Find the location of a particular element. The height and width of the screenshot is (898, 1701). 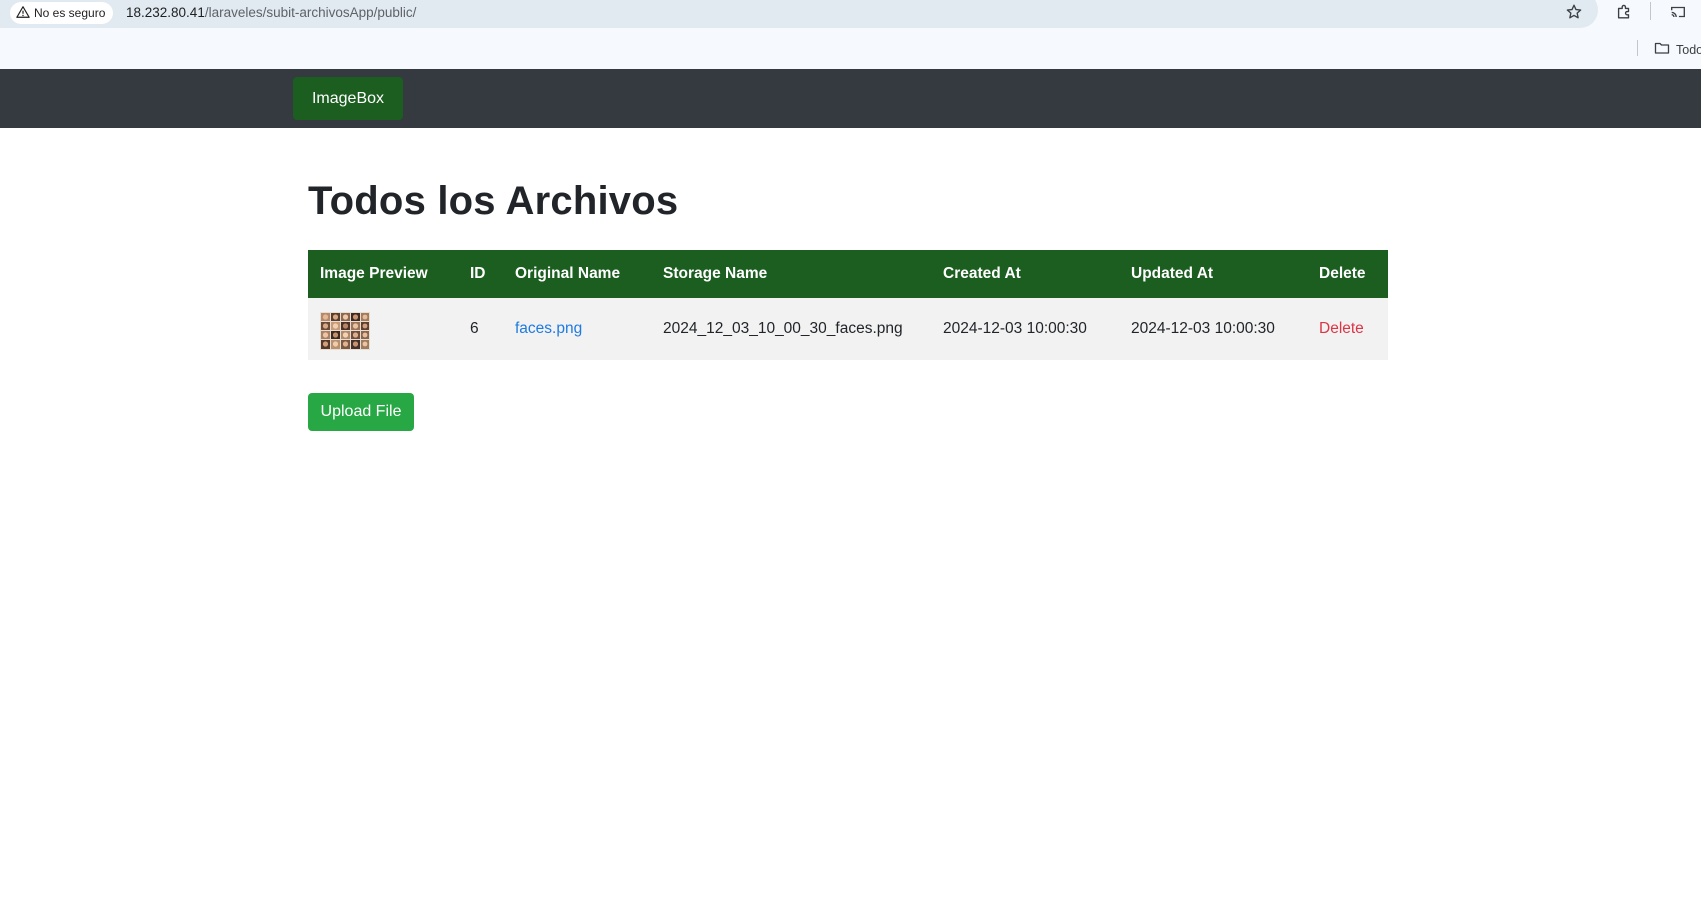

bookmark-folder: Todos is located at coordinates (1677, 49).